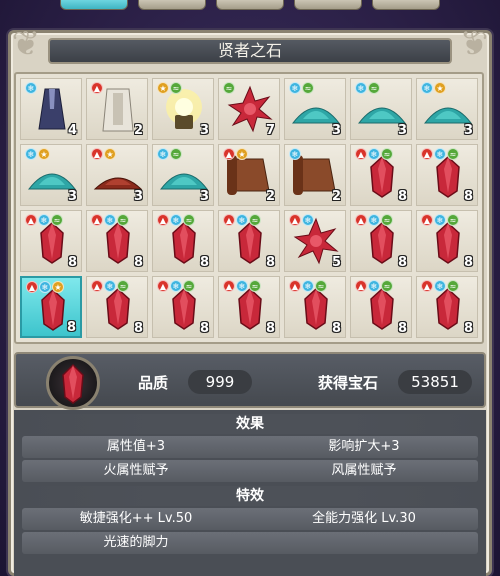  Describe the element at coordinates (51, 307) in the screenshot. I see `item-slot: ▲ ❄ ★ 8` at that location.